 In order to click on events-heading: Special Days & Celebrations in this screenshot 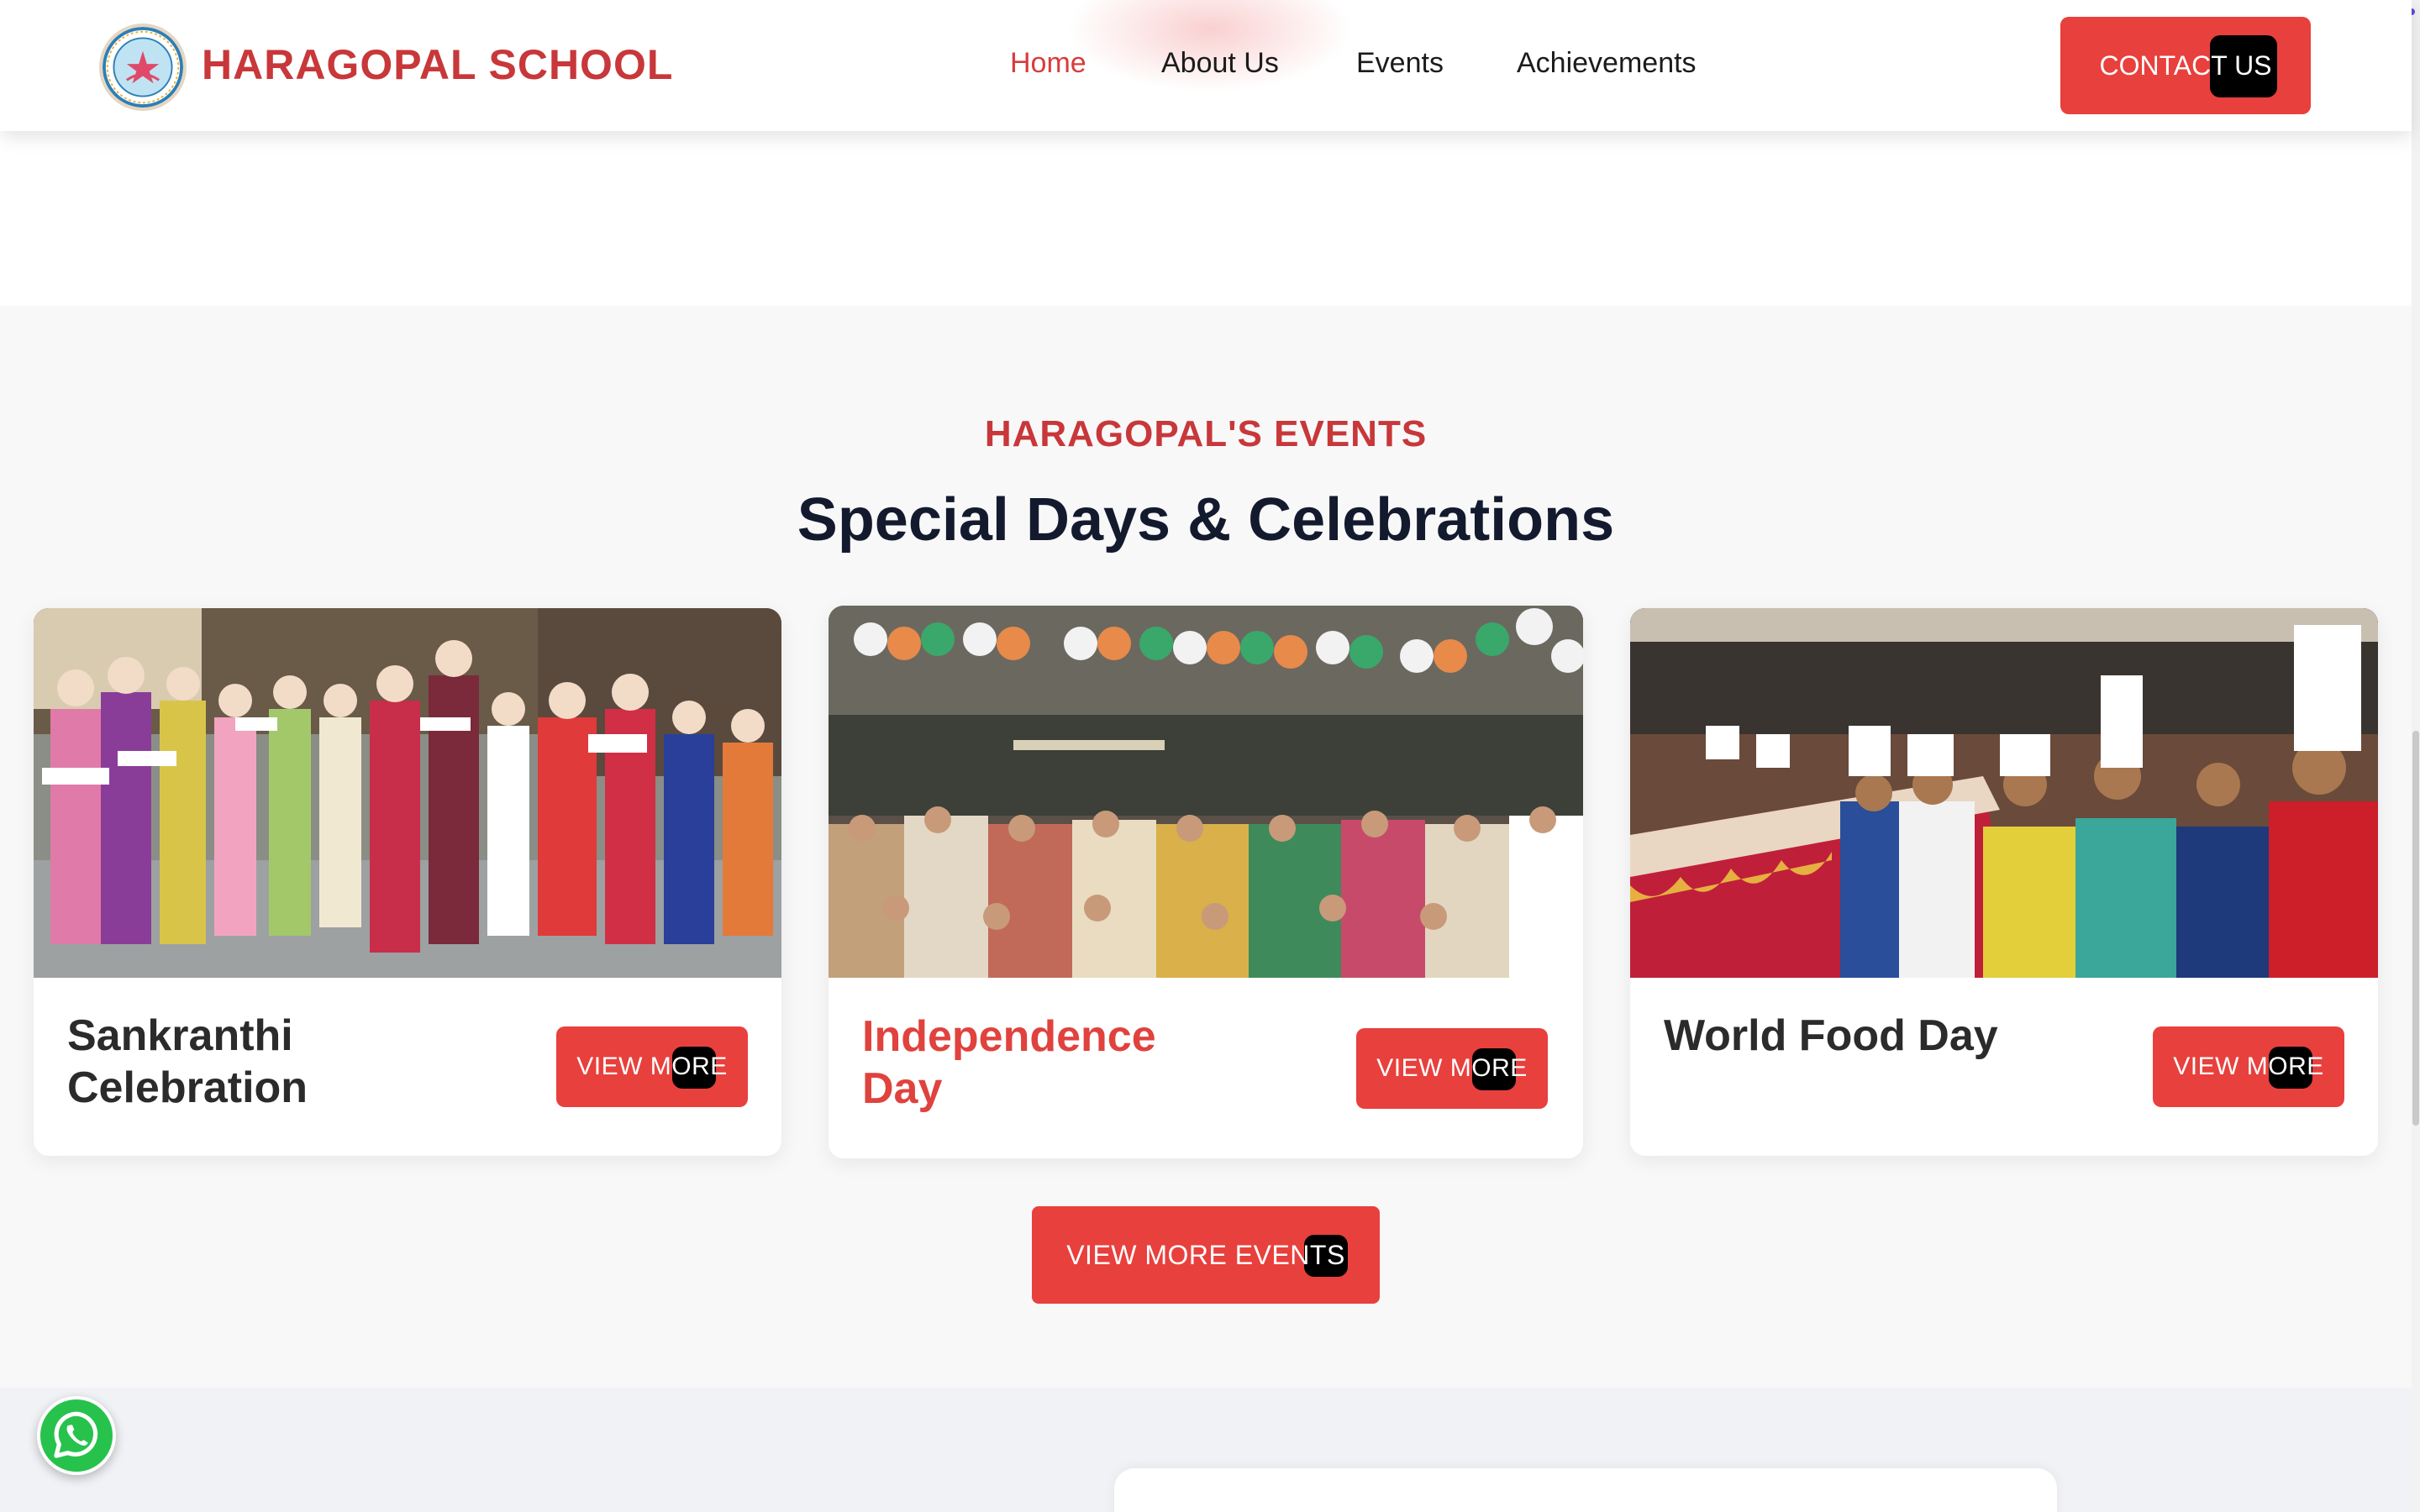, I will do `click(1206, 520)`.